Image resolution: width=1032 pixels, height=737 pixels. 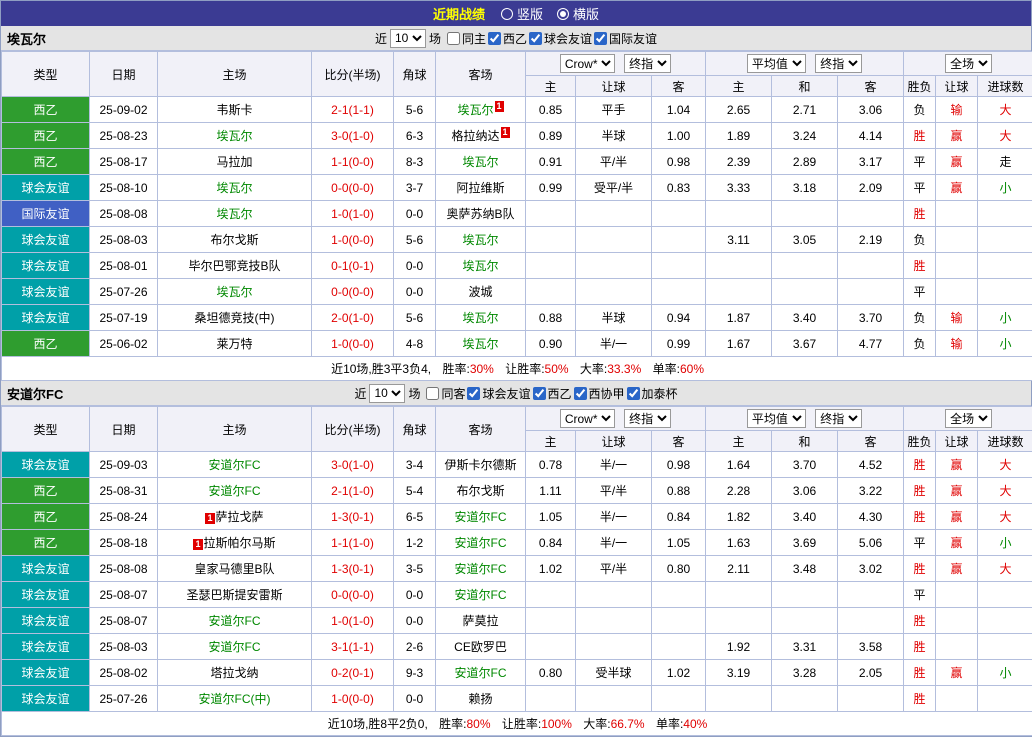 What do you see at coordinates (614, 162) in the screenshot?
I see `handicap-line: 平/半` at bounding box center [614, 162].